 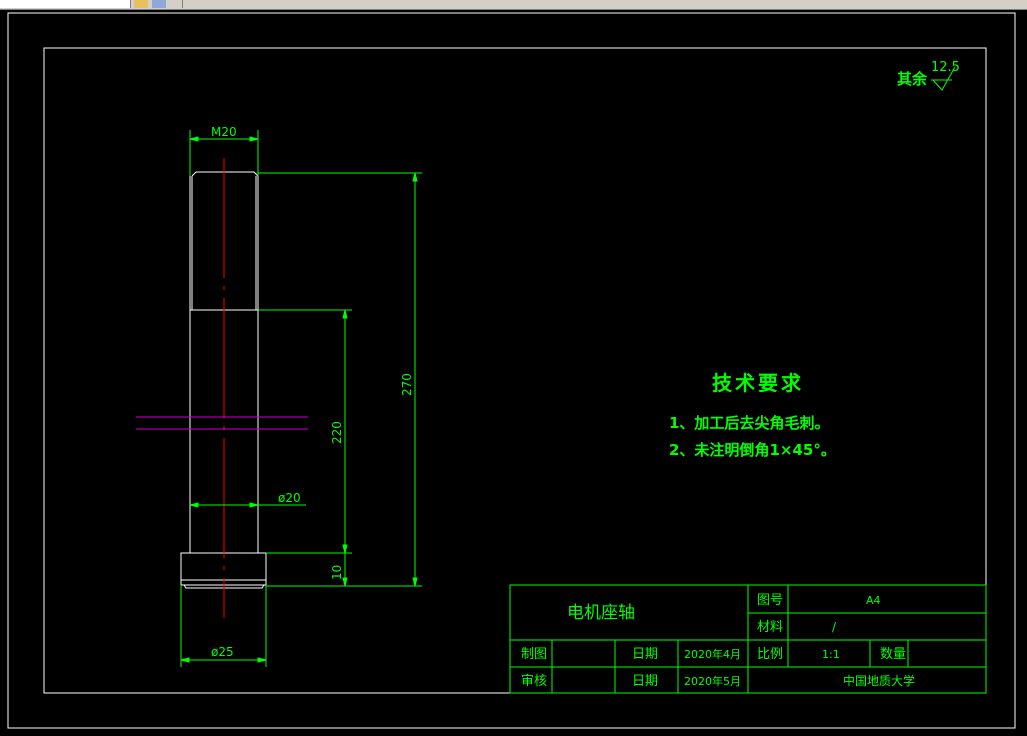 What do you see at coordinates (834, 627) in the screenshot?
I see `material-value: /` at bounding box center [834, 627].